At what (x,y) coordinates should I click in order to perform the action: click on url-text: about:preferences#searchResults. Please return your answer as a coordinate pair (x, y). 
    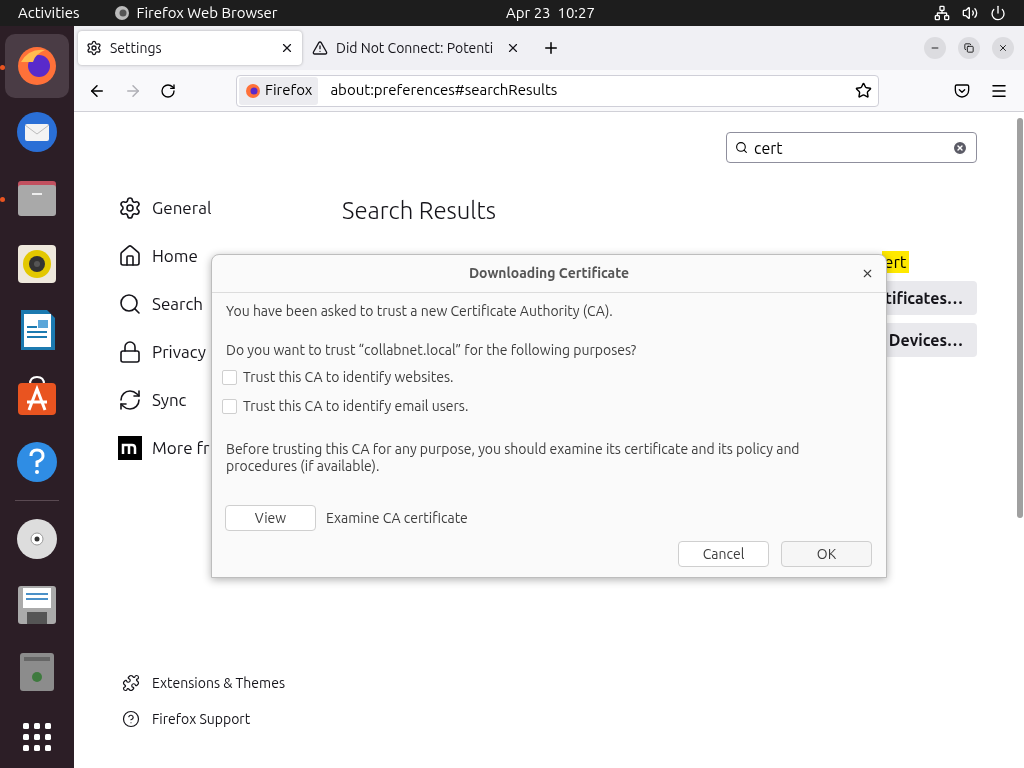
    Looking at the image, I should click on (444, 90).